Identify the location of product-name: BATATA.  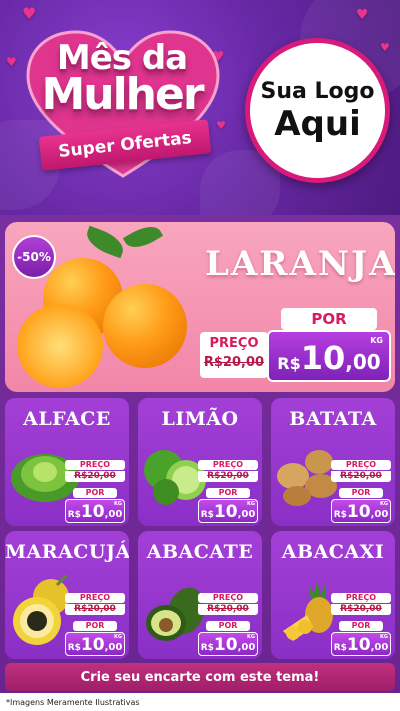
(333, 419).